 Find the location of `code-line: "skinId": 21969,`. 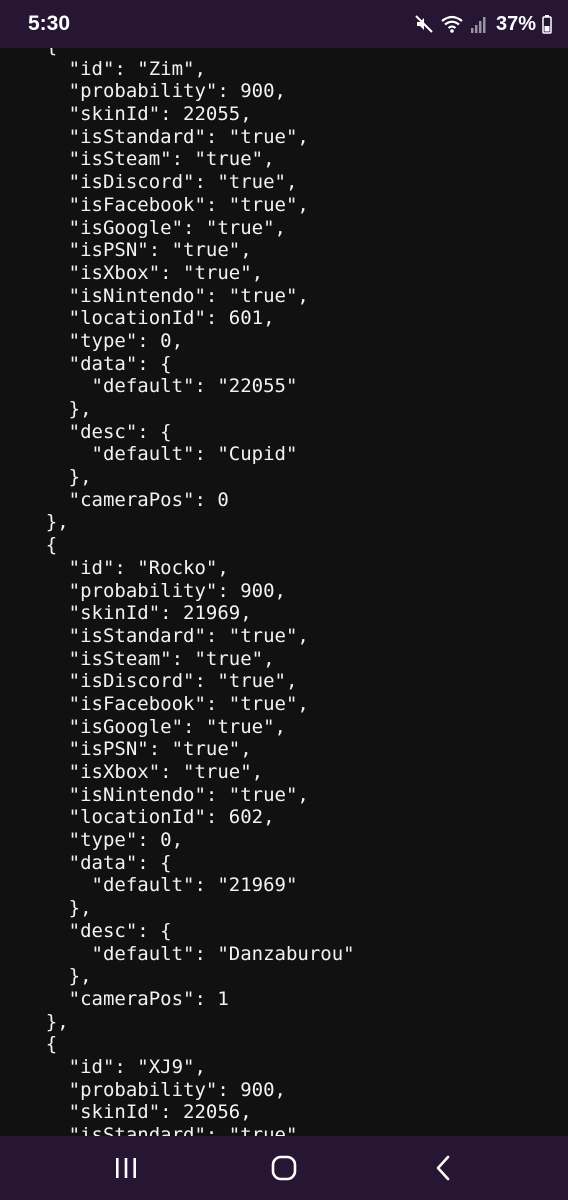

code-line: "skinId": 21969, is located at coordinates (126, 613).